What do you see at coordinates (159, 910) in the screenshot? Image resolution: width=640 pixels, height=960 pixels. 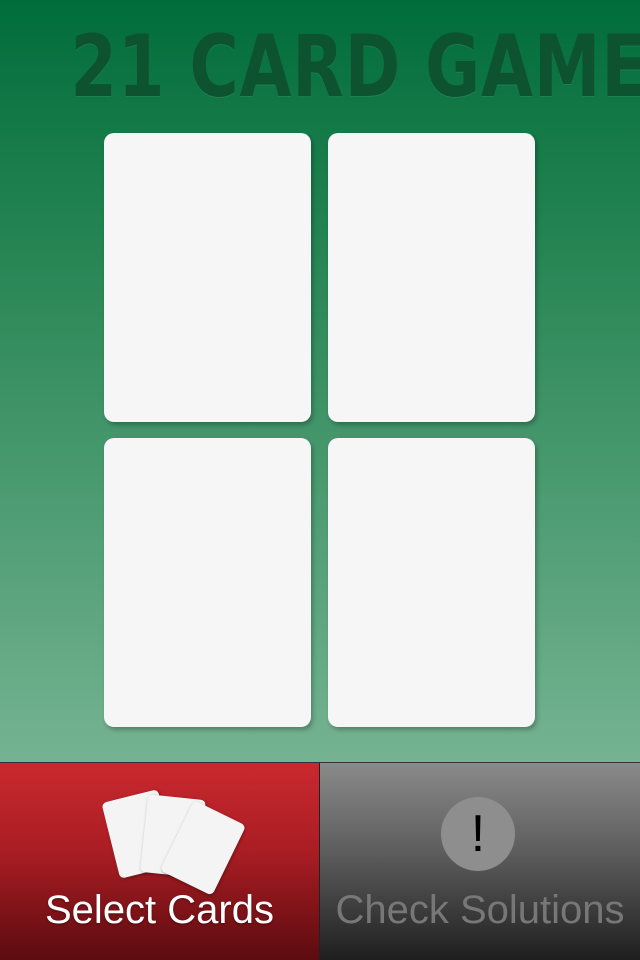 I see `select-cards-label: Select Cards` at bounding box center [159, 910].